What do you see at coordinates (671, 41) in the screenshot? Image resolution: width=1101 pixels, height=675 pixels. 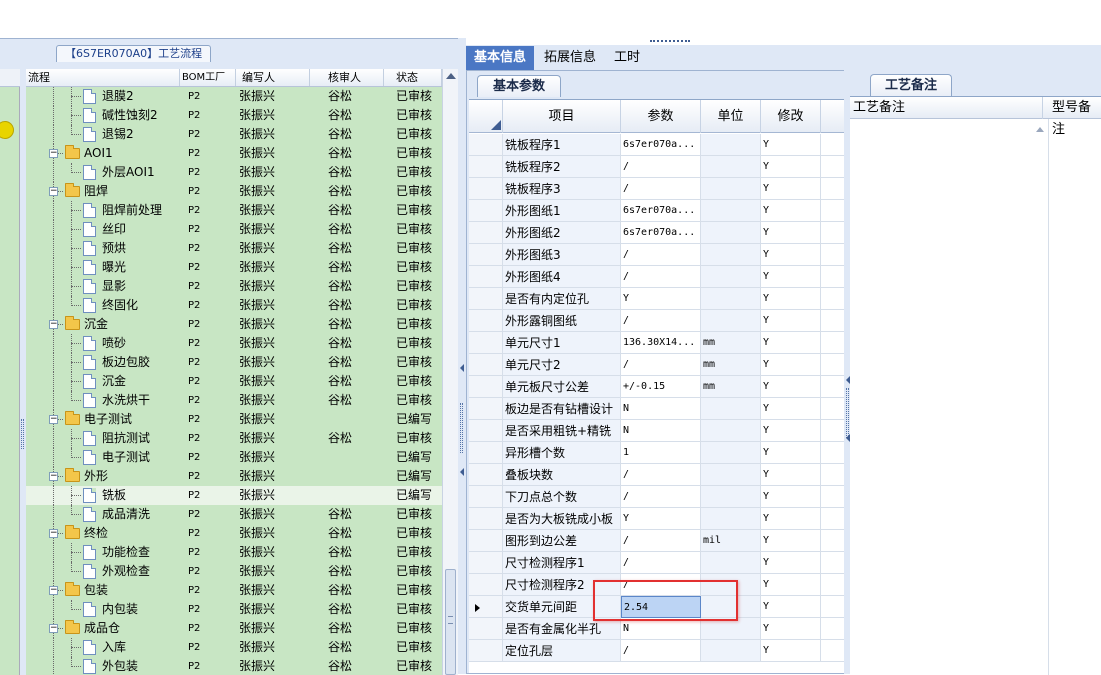 I see `top-splitter-handle` at bounding box center [671, 41].